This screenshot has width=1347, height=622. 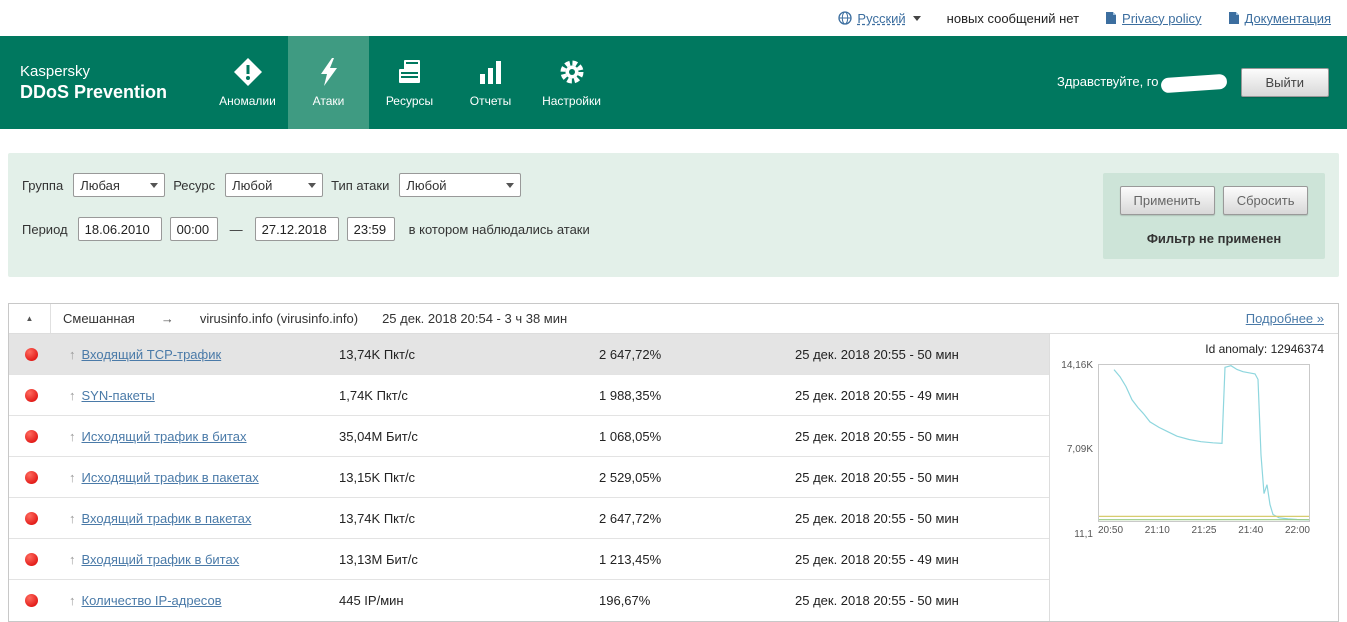 I want to click on resource-select: Любой, so click(x=274, y=185).